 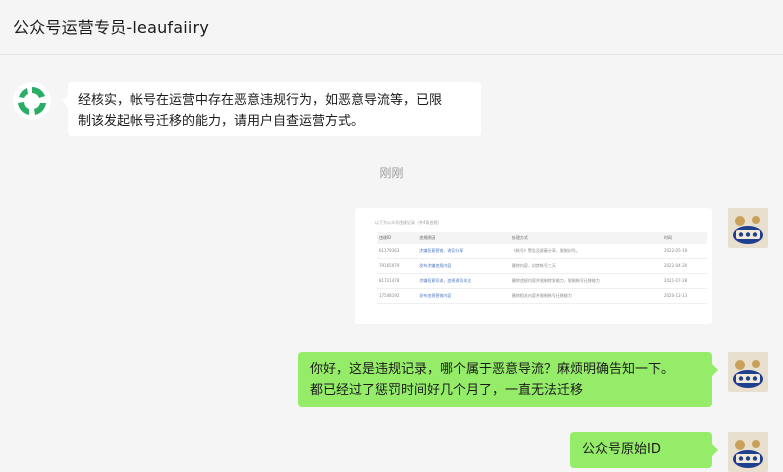 What do you see at coordinates (32, 101) in the screenshot?
I see `wechat-service-logo-icon` at bounding box center [32, 101].